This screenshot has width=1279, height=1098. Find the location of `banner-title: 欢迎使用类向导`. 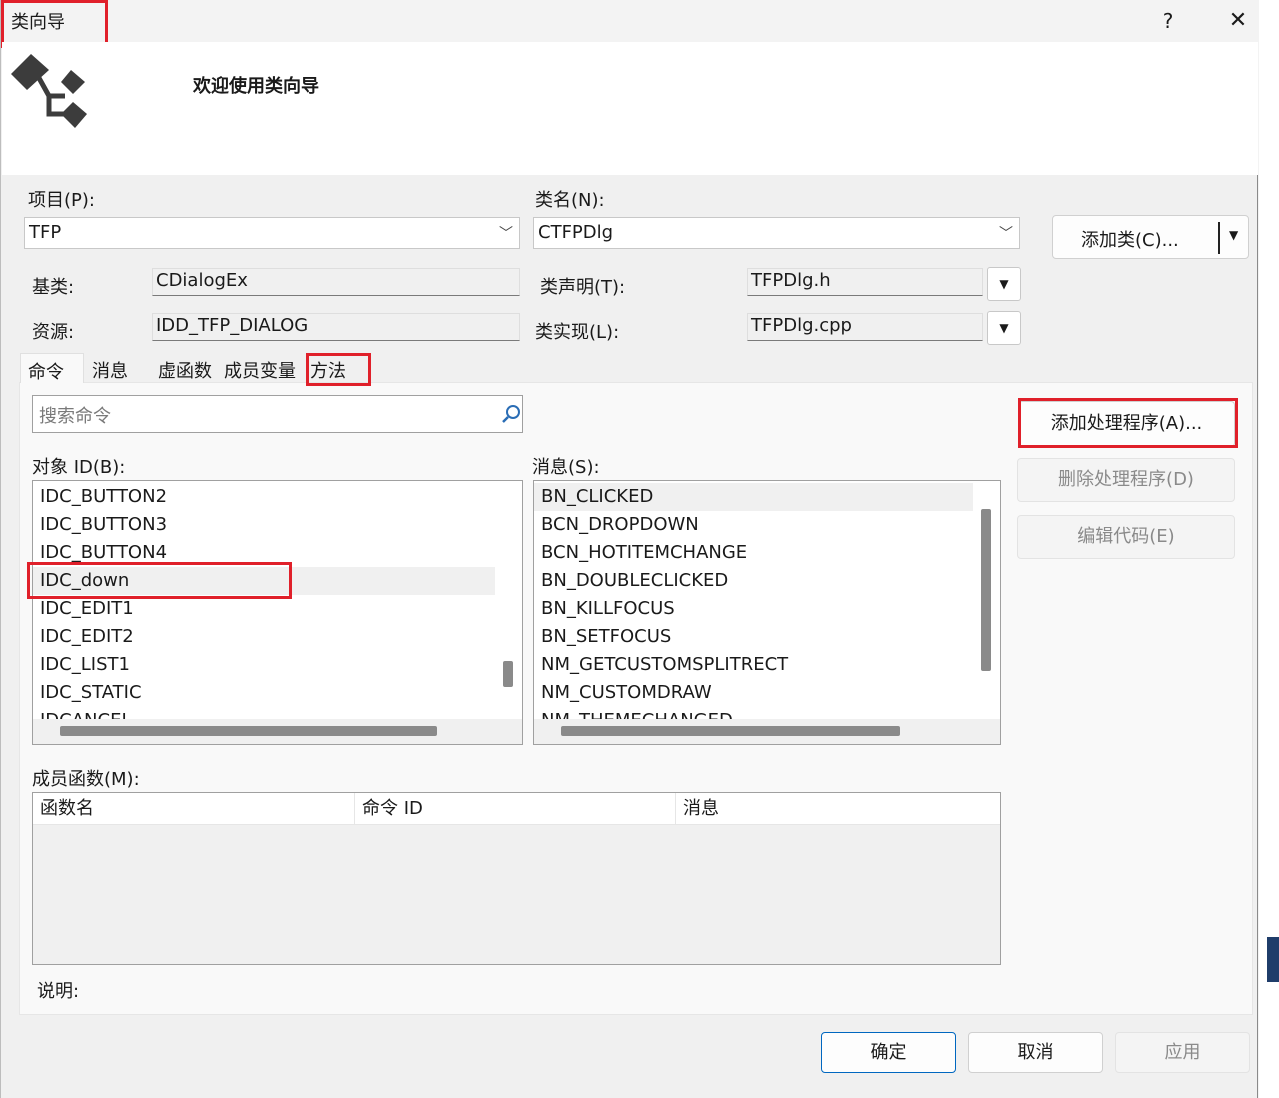

banner-title: 欢迎使用类向导 is located at coordinates (256, 86).